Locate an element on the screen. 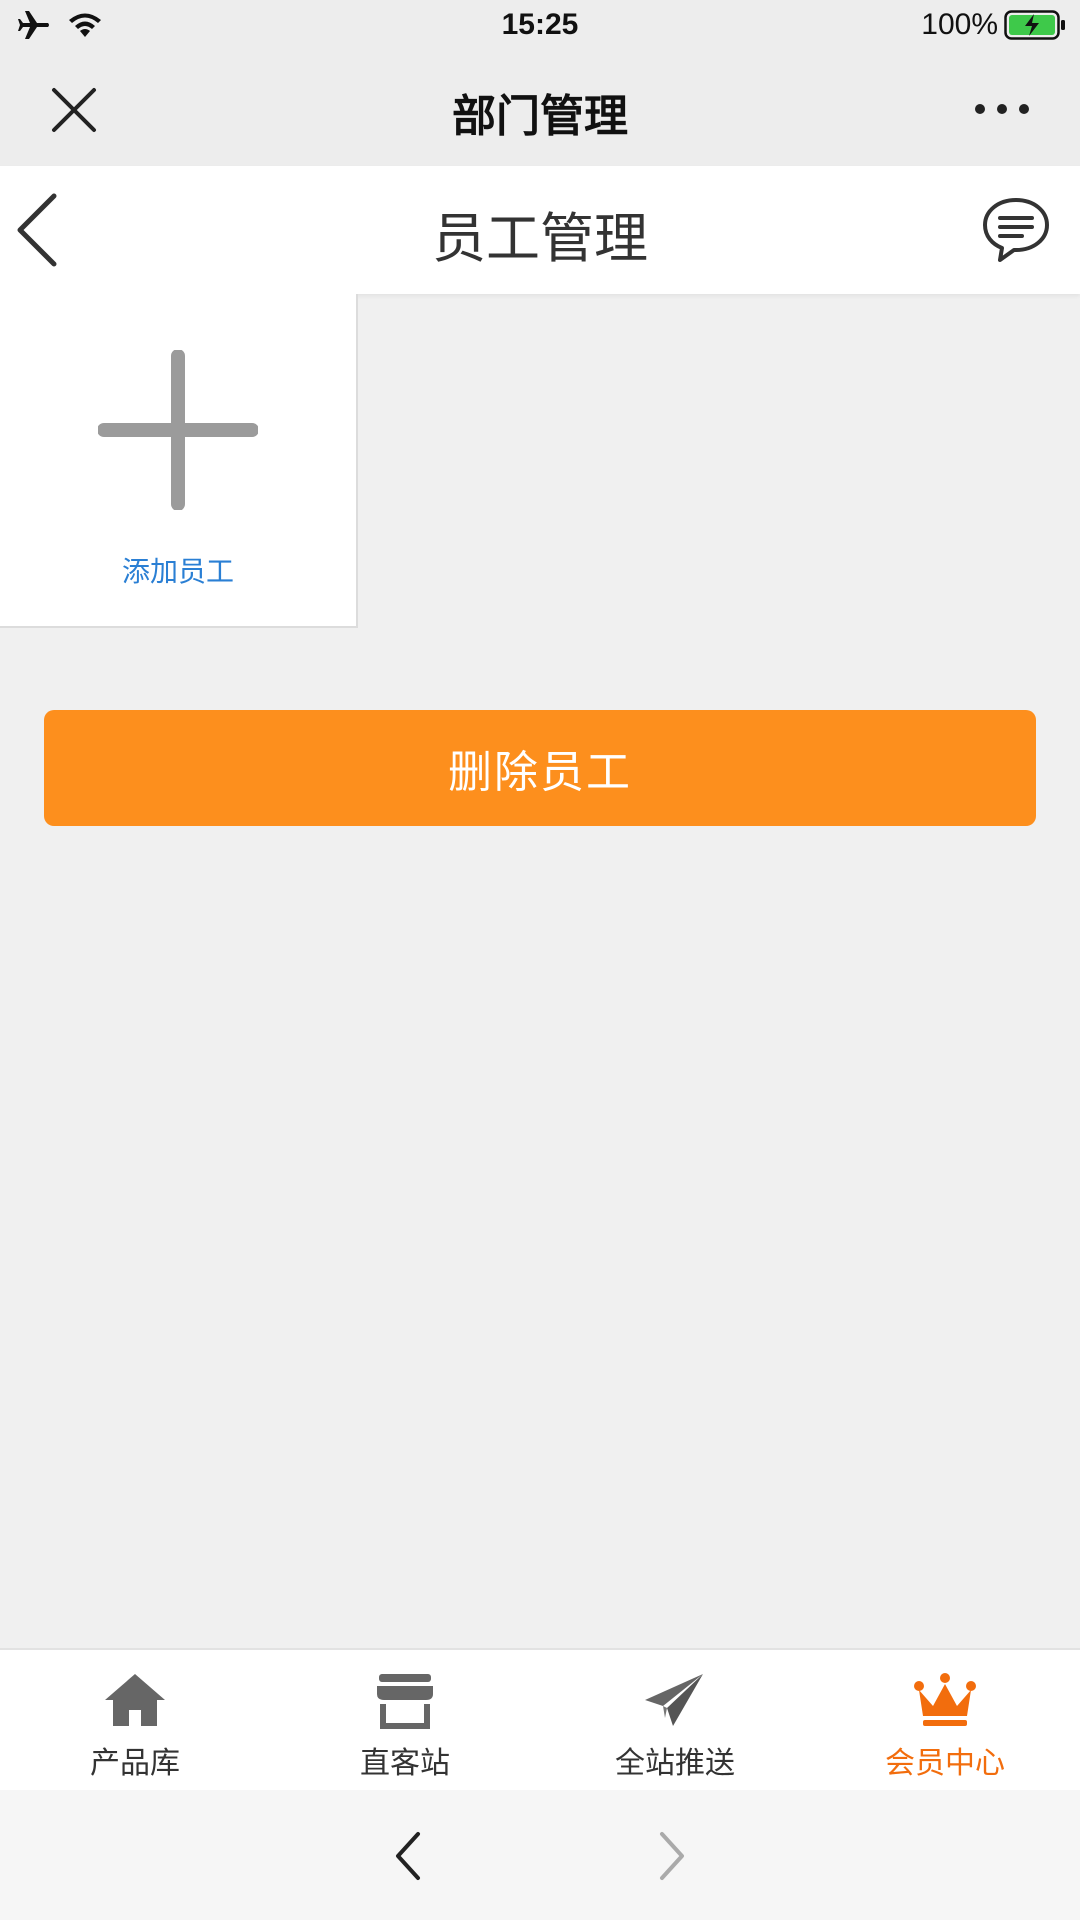 This screenshot has width=1080, height=1920. tab-direct-site: 直客站 is located at coordinates (405, 1720).